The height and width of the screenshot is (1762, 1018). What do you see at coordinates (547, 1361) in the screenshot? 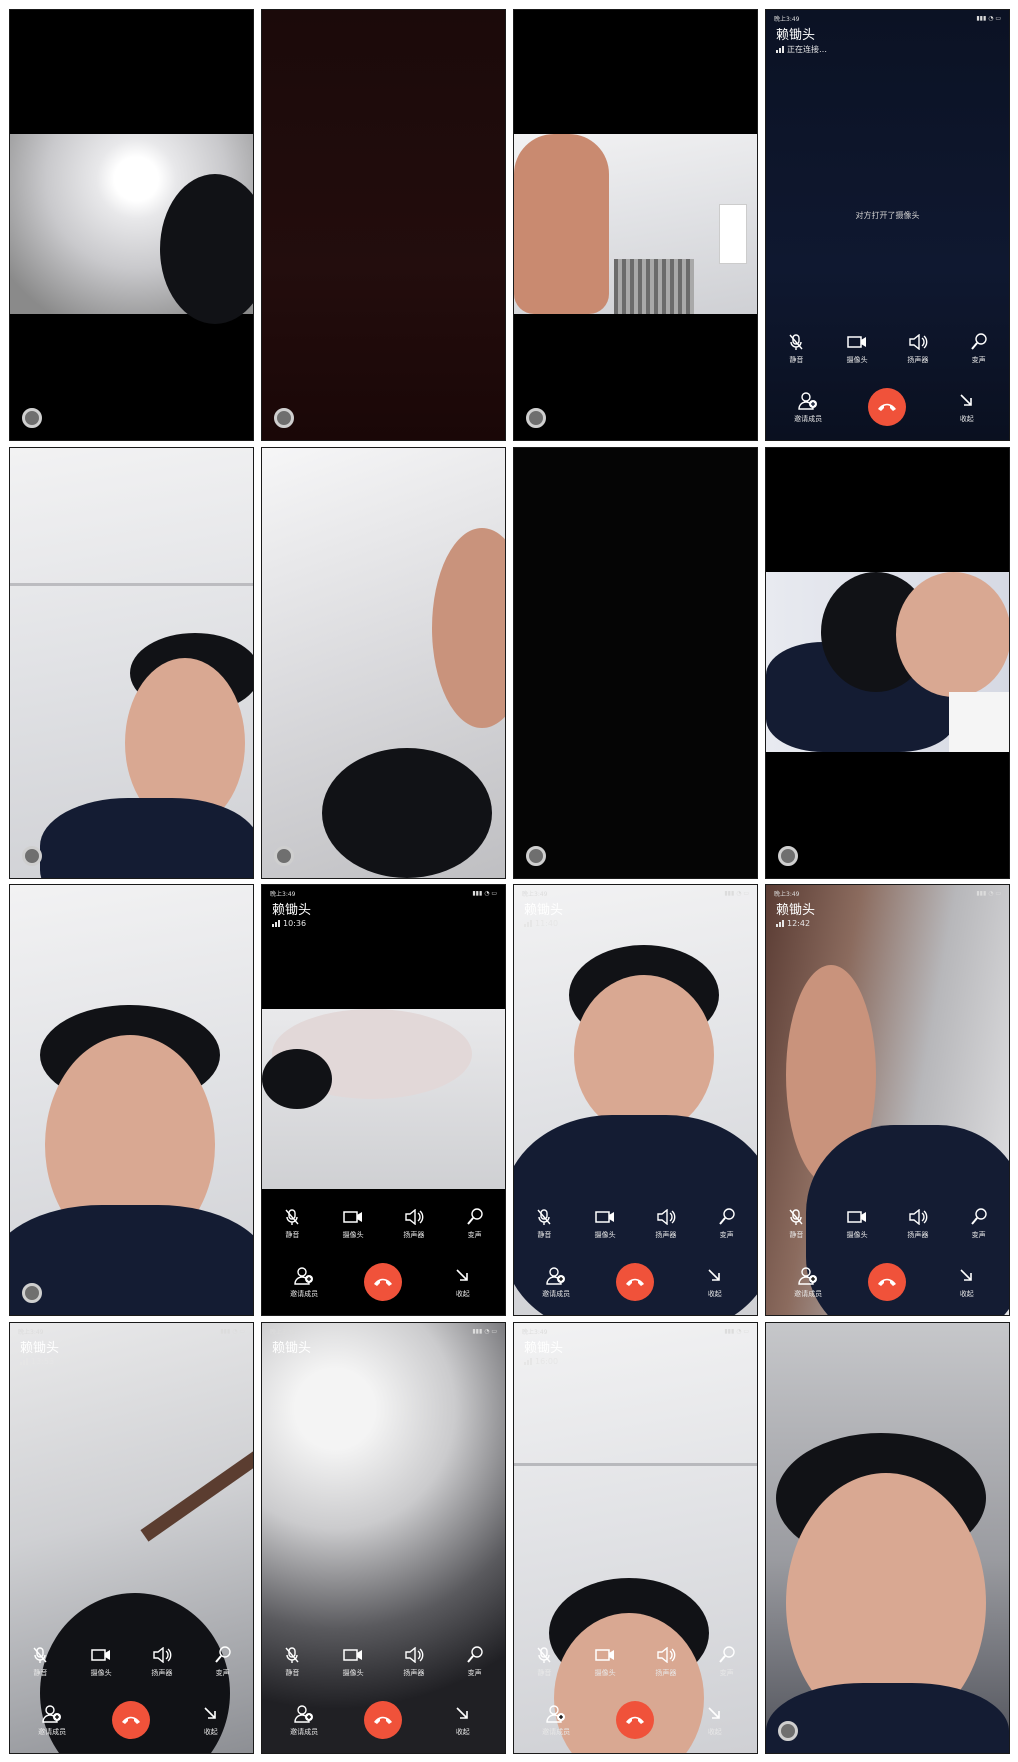
I see `call-timer: 16:00` at bounding box center [547, 1361].